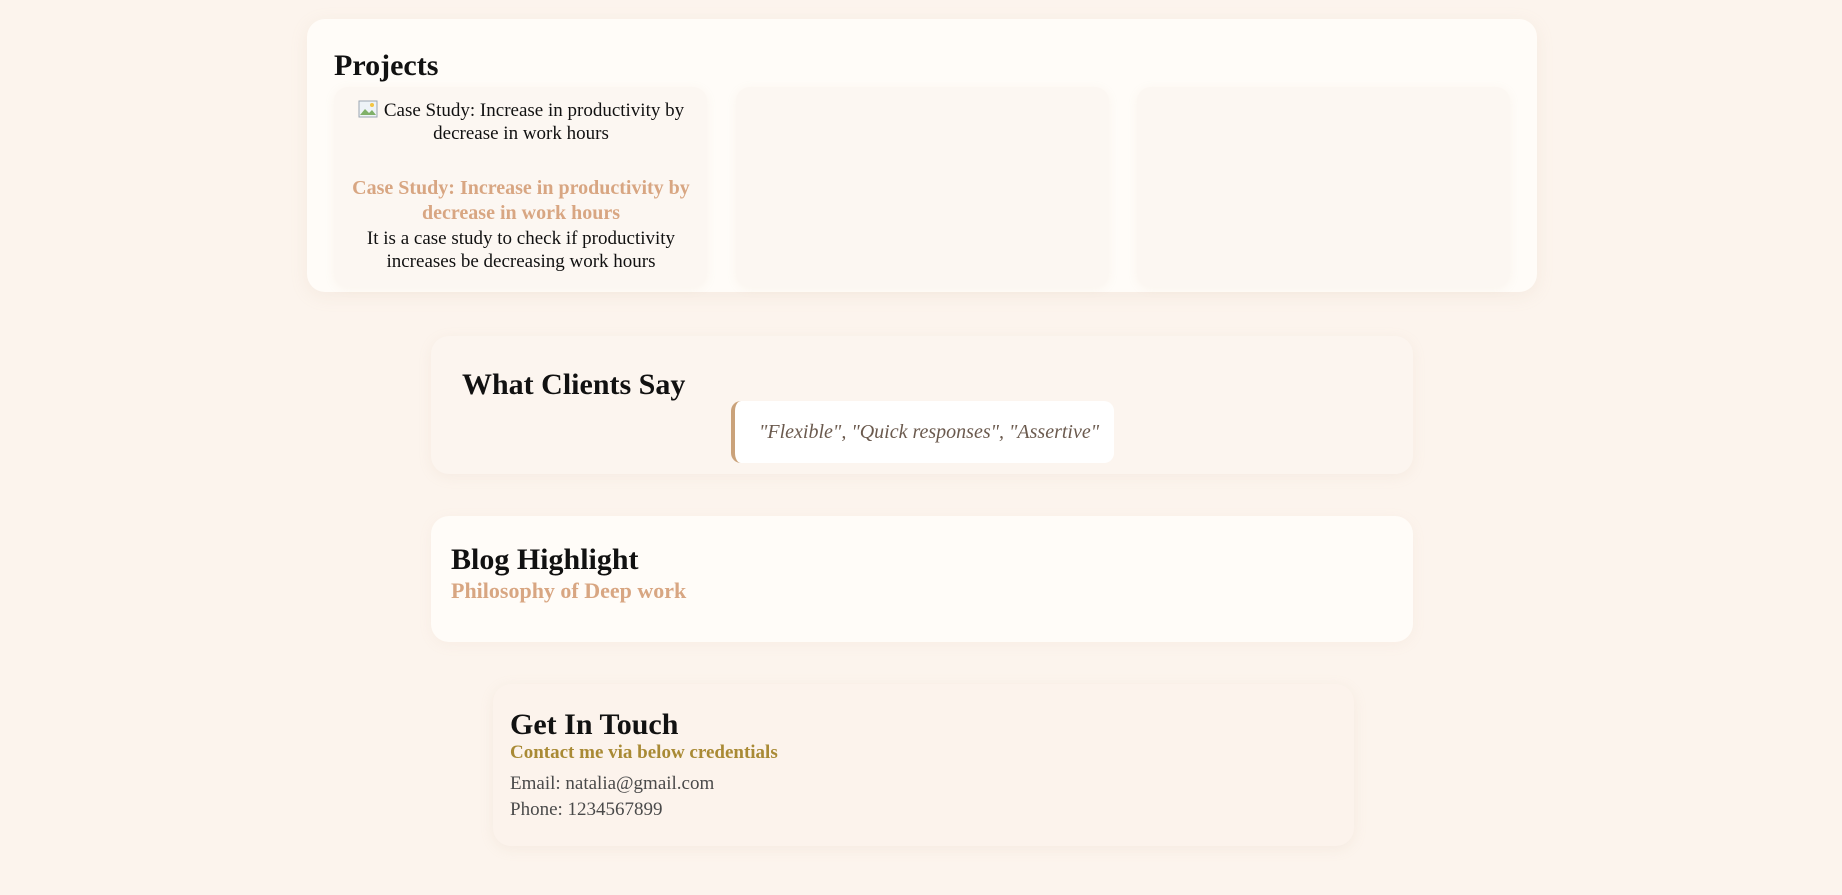  Describe the element at coordinates (922, 579) in the screenshot. I see `blog-section: Blog Highlight Philosophy of Deep work` at that location.